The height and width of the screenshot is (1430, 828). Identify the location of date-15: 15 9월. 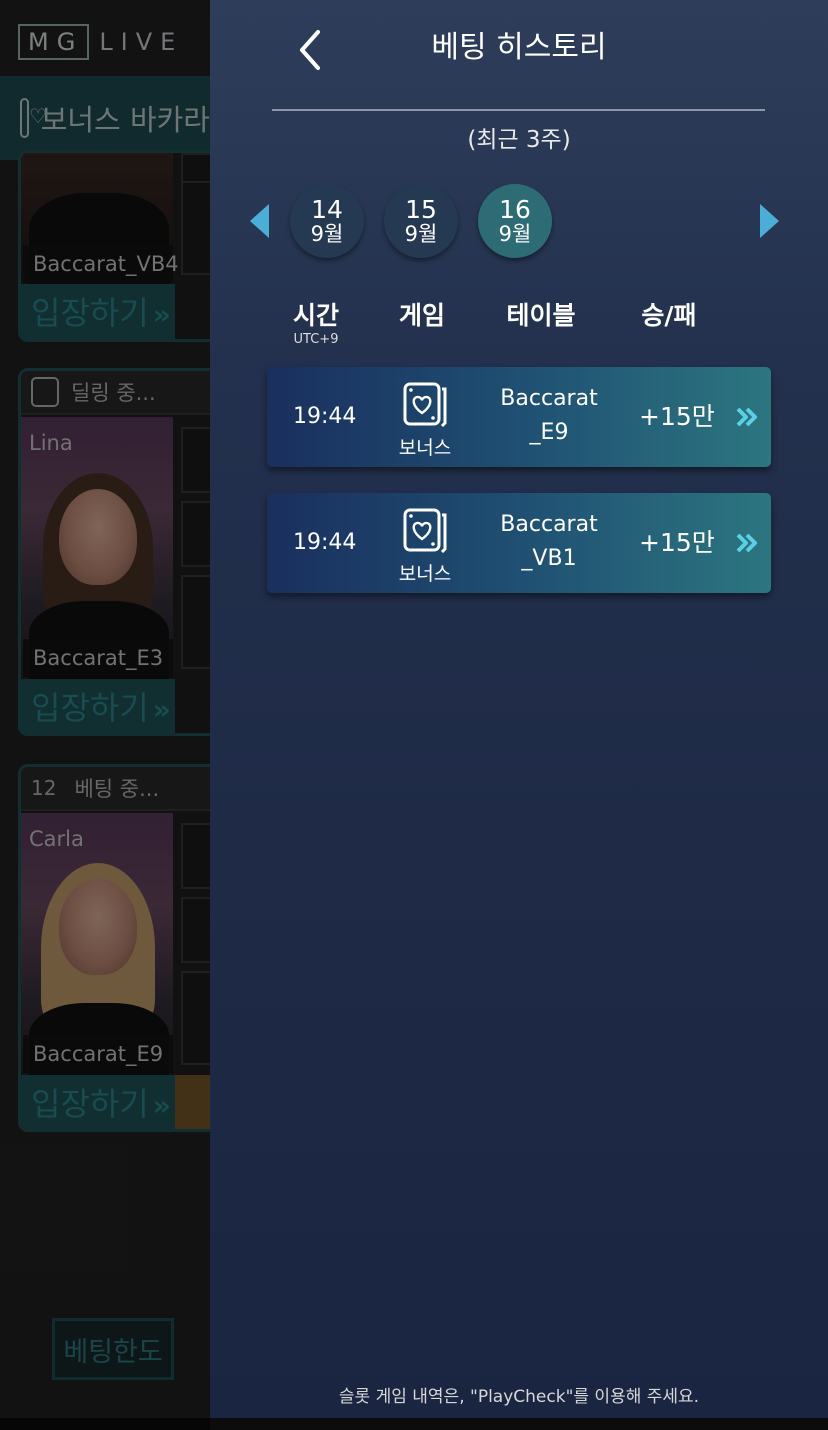
(421, 221).